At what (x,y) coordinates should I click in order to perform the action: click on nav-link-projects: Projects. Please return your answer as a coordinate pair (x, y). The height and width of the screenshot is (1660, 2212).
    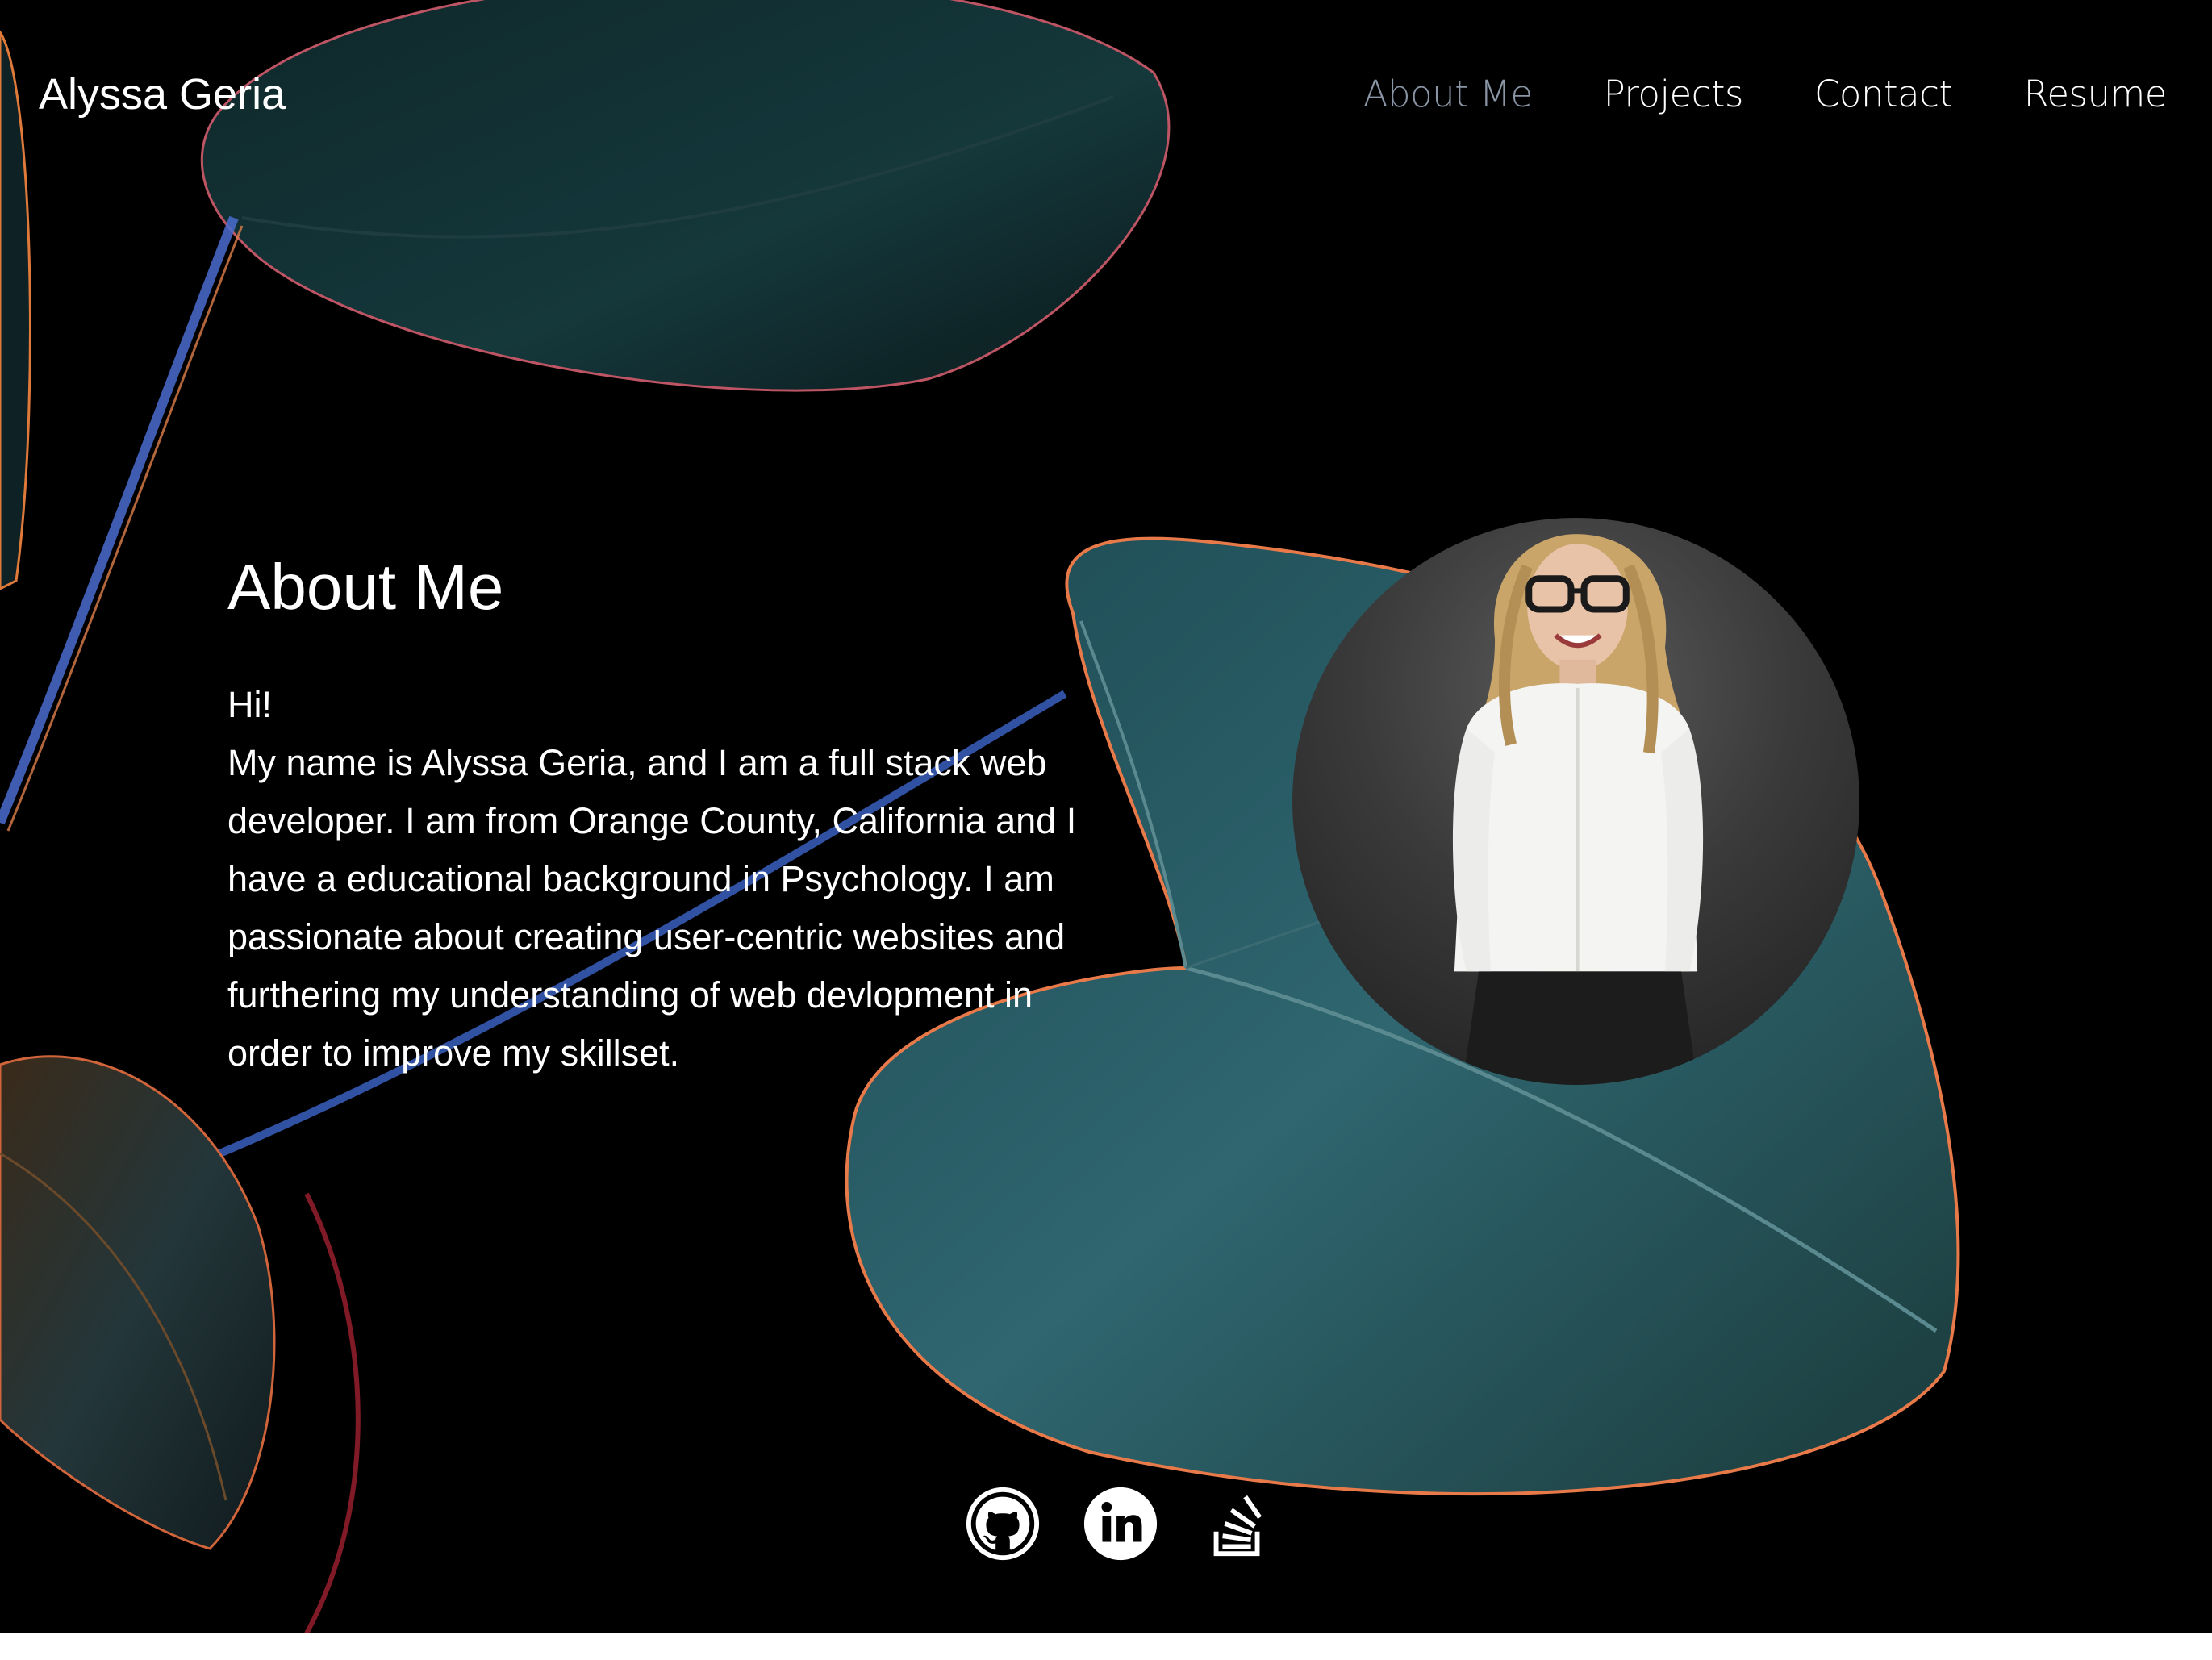
    Looking at the image, I should click on (1674, 94).